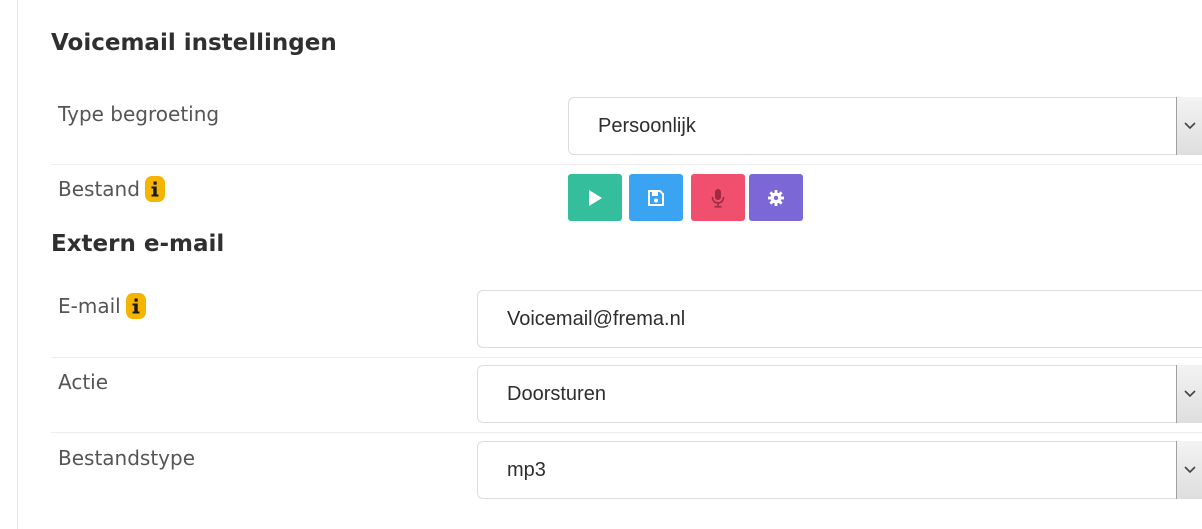 The height and width of the screenshot is (529, 1202). Describe the element at coordinates (89, 306) in the screenshot. I see `email-label-text: E-mail` at that location.